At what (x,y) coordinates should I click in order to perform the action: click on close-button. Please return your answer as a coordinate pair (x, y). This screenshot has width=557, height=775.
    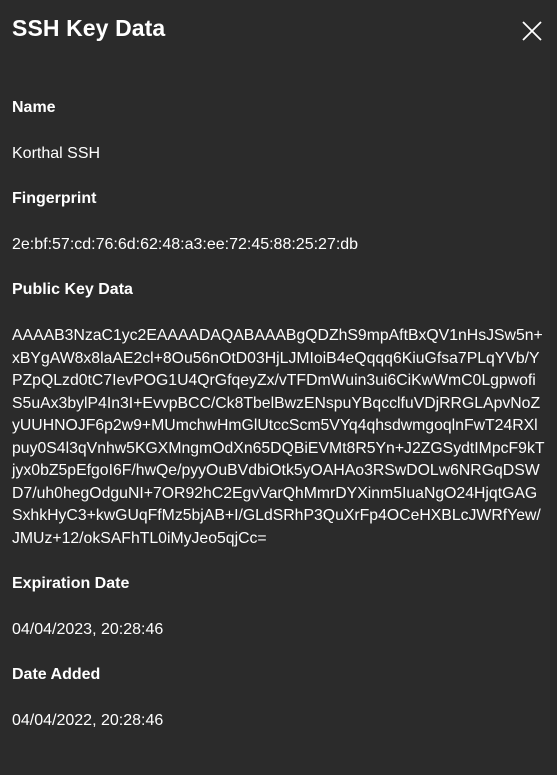
    Looking at the image, I should click on (532, 31).